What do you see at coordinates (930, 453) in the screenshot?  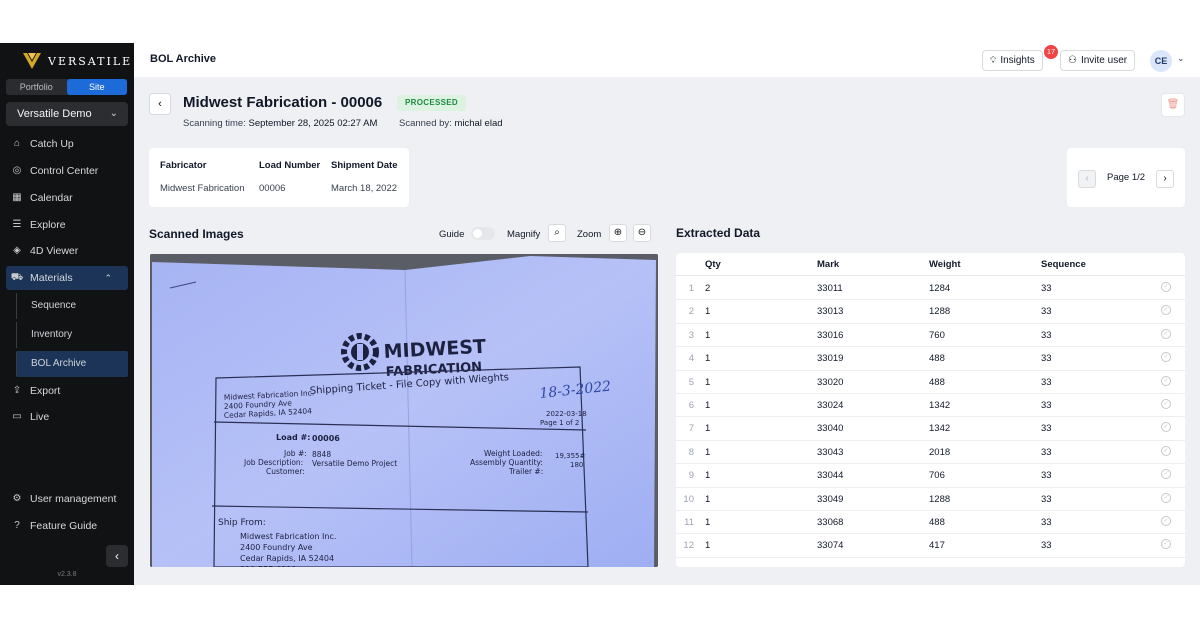 I see `table-row: 8 1 33043 2018 33 ✓` at bounding box center [930, 453].